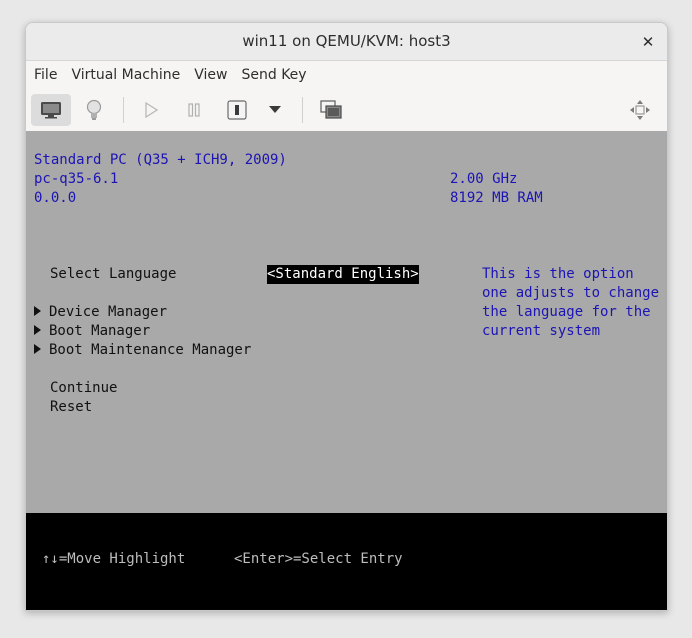  I want to click on move-icon, so click(640, 110).